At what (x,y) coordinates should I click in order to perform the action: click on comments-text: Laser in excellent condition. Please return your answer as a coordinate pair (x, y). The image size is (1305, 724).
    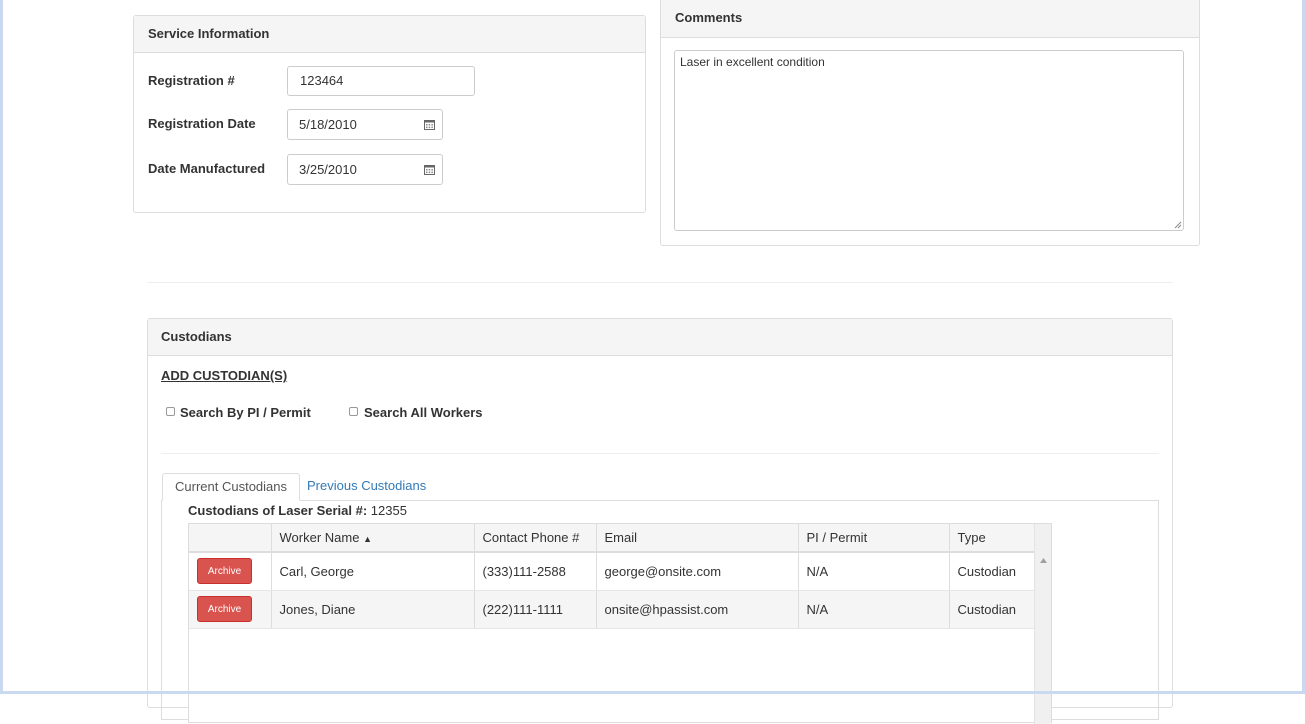
    Looking at the image, I should click on (752, 62).